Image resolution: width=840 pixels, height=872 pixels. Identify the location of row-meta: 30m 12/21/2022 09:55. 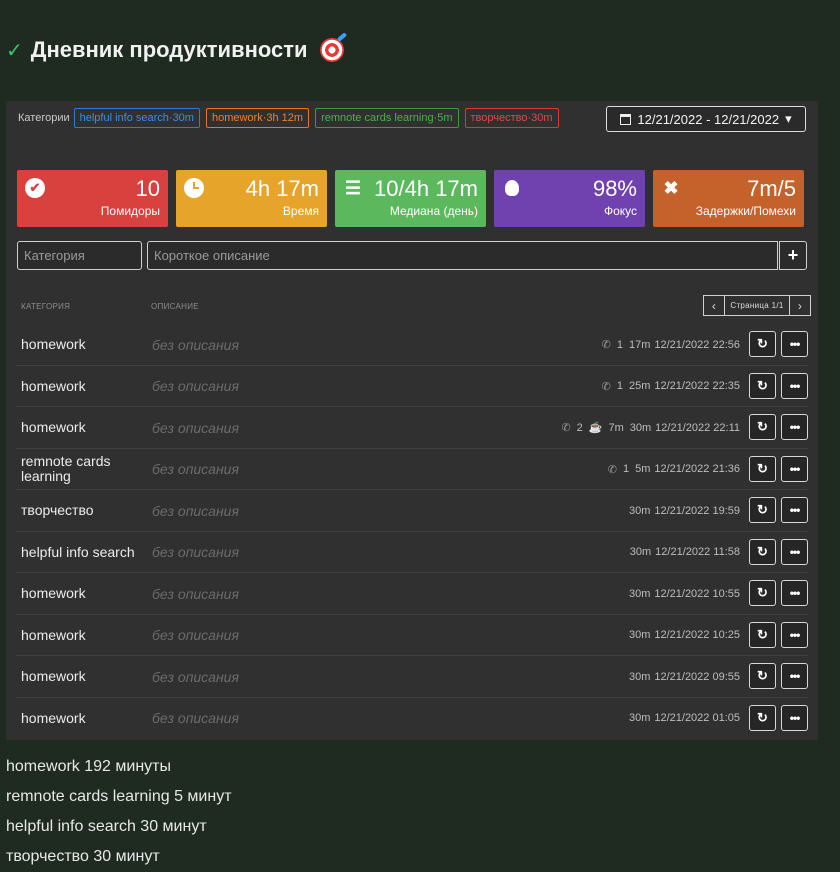
(684, 676).